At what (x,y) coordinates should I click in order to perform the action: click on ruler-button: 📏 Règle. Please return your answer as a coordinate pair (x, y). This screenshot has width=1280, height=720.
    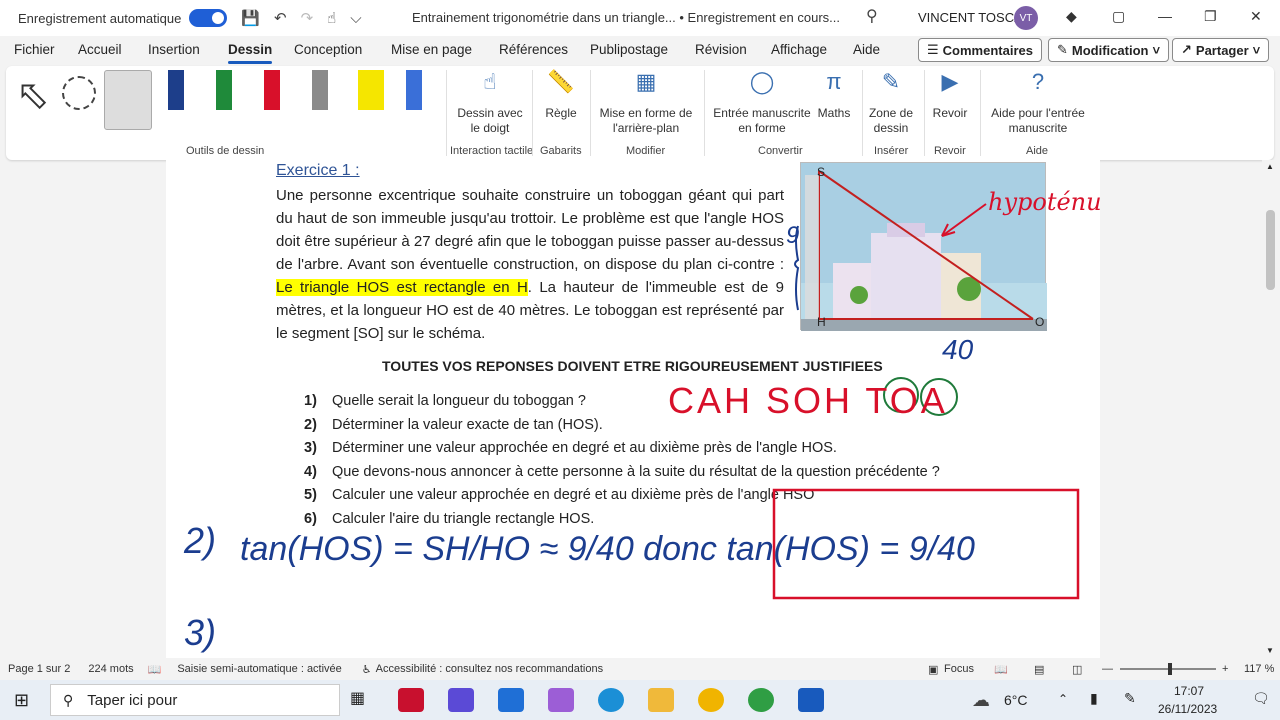
    Looking at the image, I should click on (561, 96).